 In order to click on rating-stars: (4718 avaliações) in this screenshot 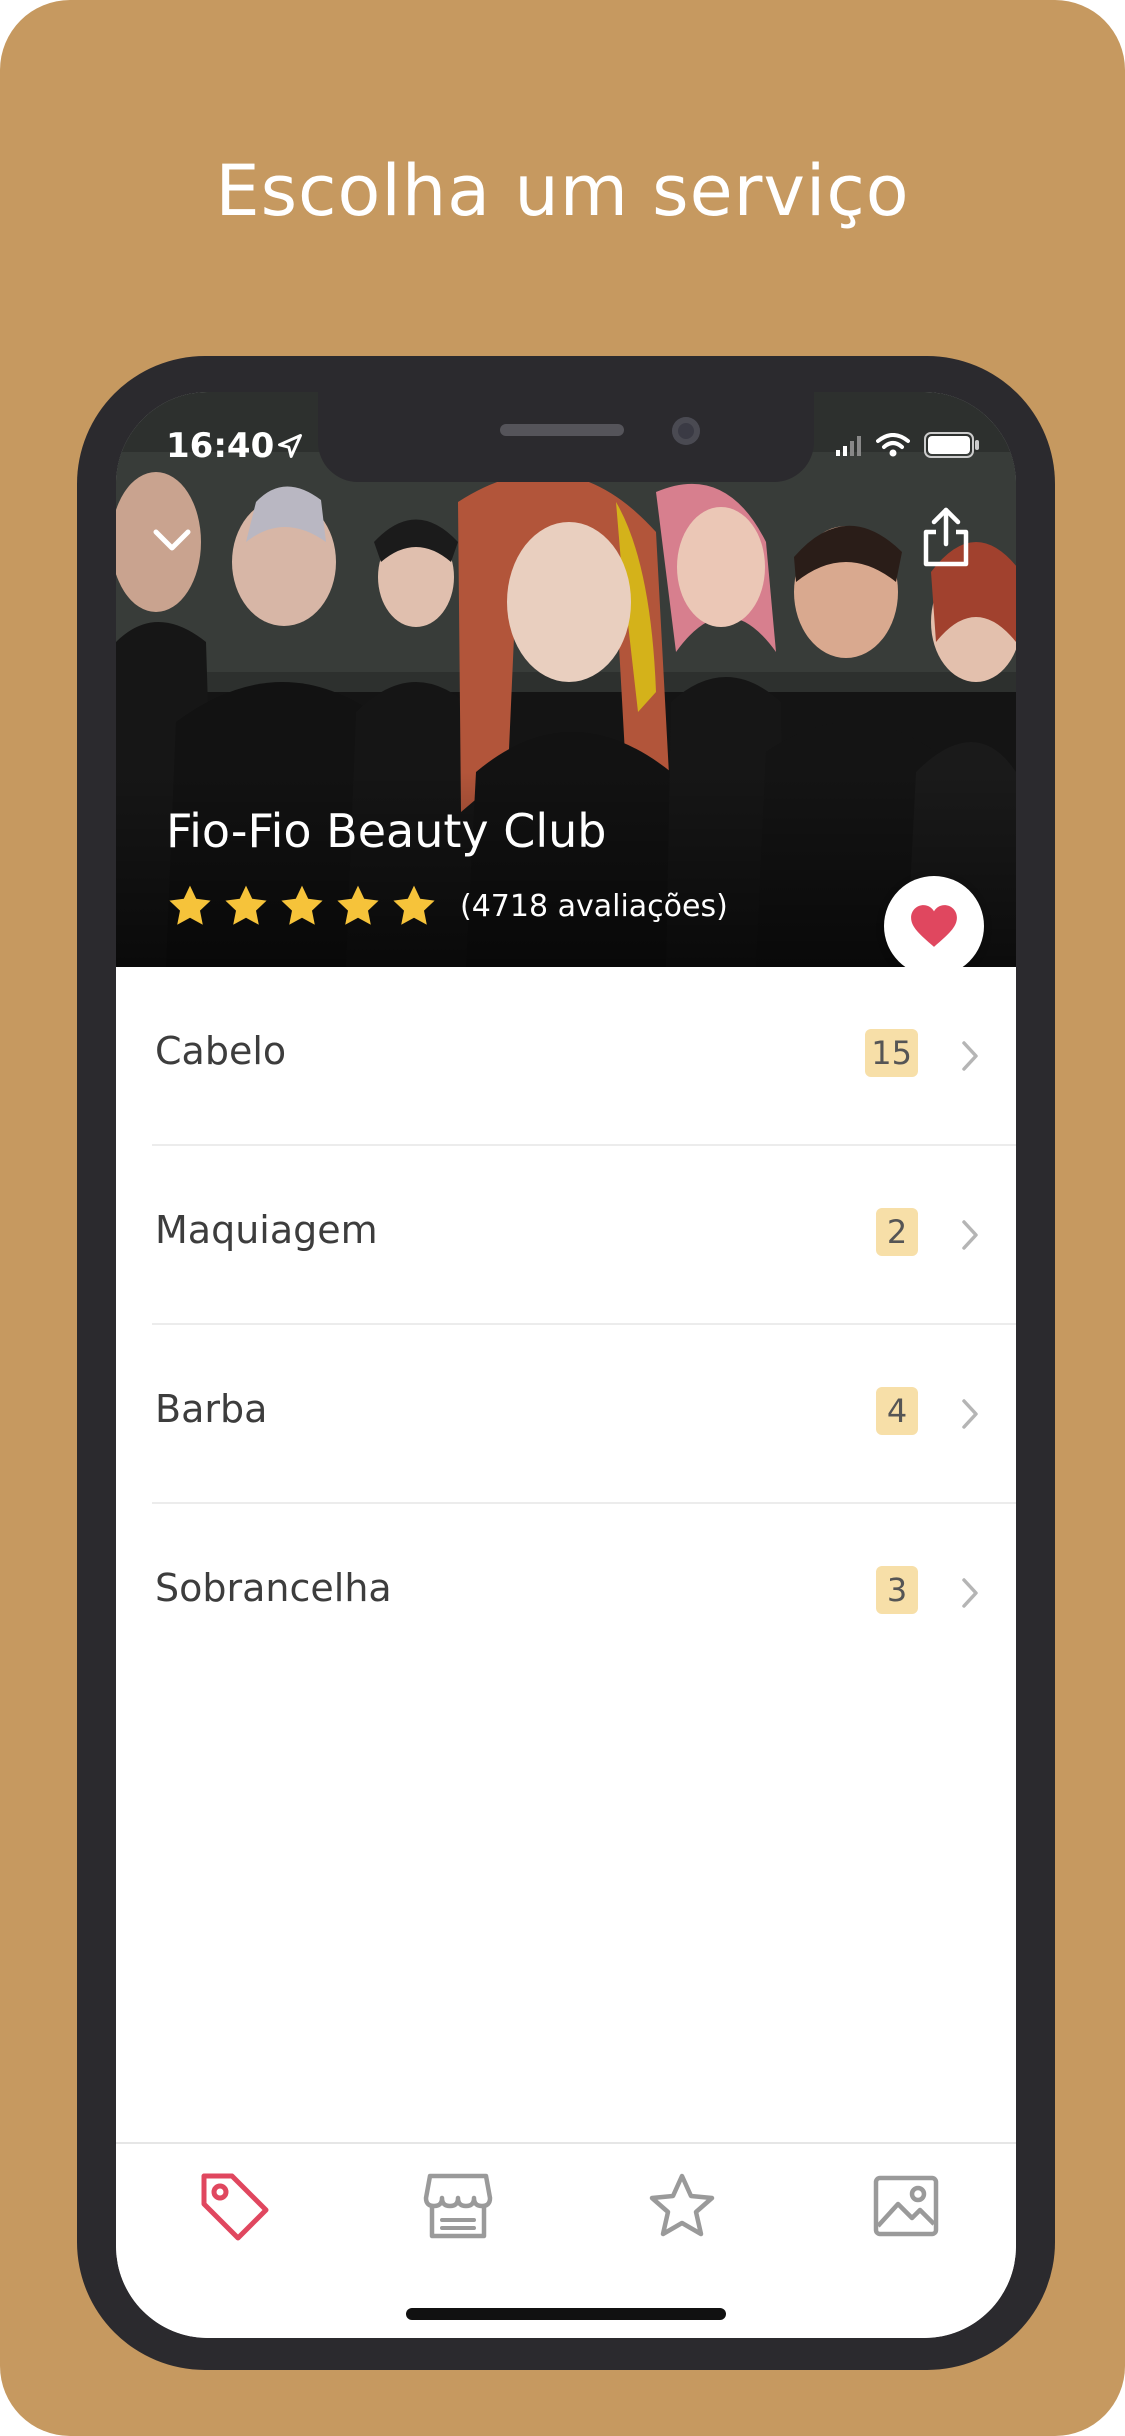, I will do `click(447, 906)`.